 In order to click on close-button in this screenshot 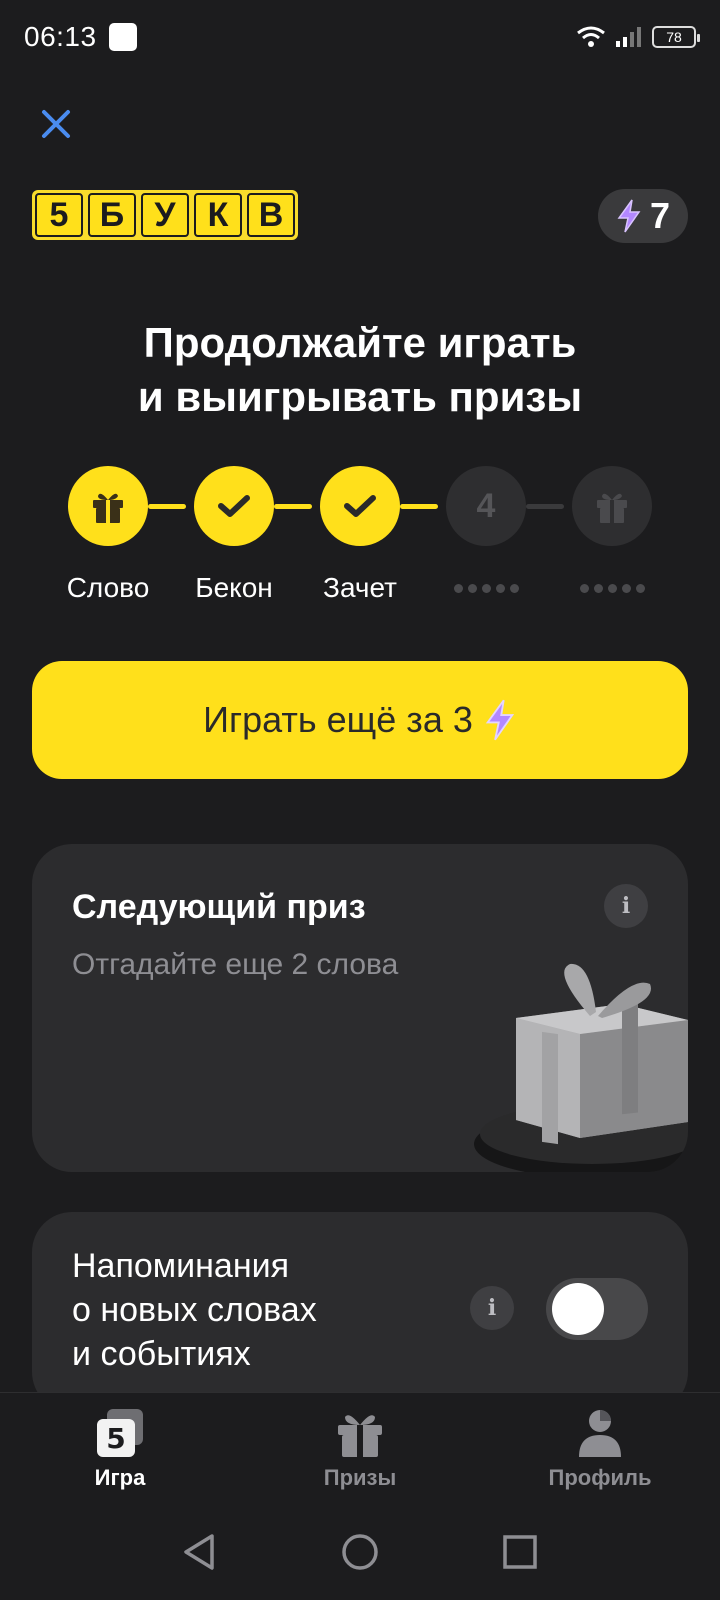, I will do `click(56, 124)`.